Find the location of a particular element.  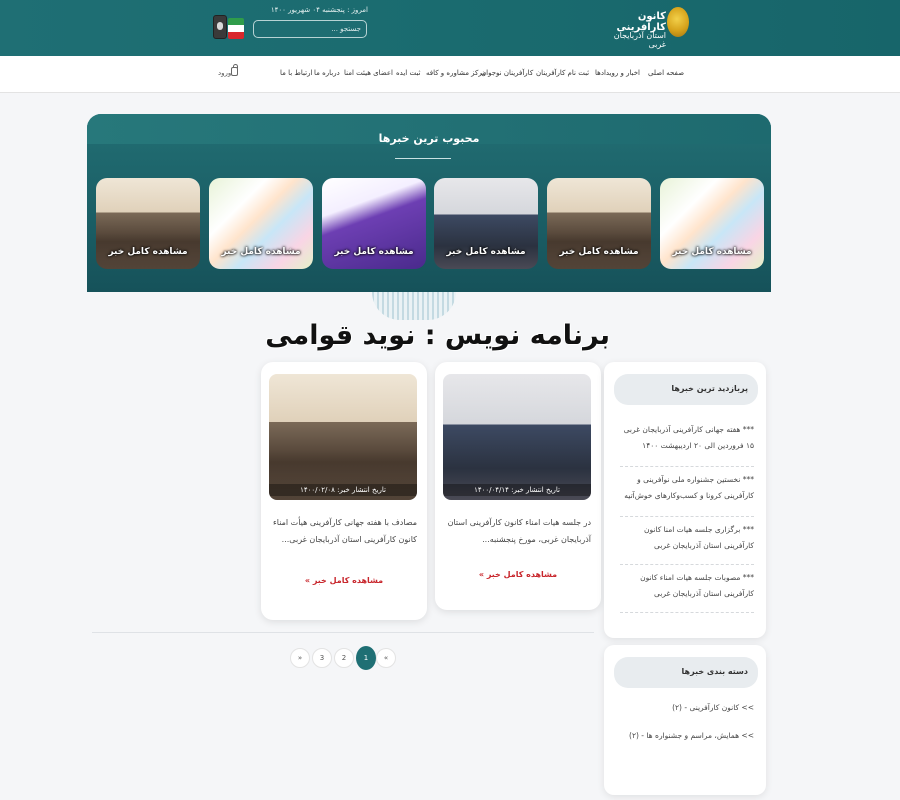

logo-title: کانون کارآفرینی is located at coordinates (635, 22).